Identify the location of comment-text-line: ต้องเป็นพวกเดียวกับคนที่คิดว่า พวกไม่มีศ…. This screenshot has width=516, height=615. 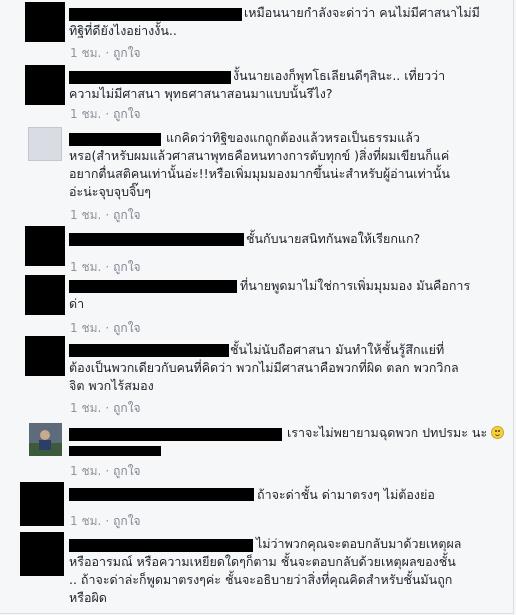
(264, 367).